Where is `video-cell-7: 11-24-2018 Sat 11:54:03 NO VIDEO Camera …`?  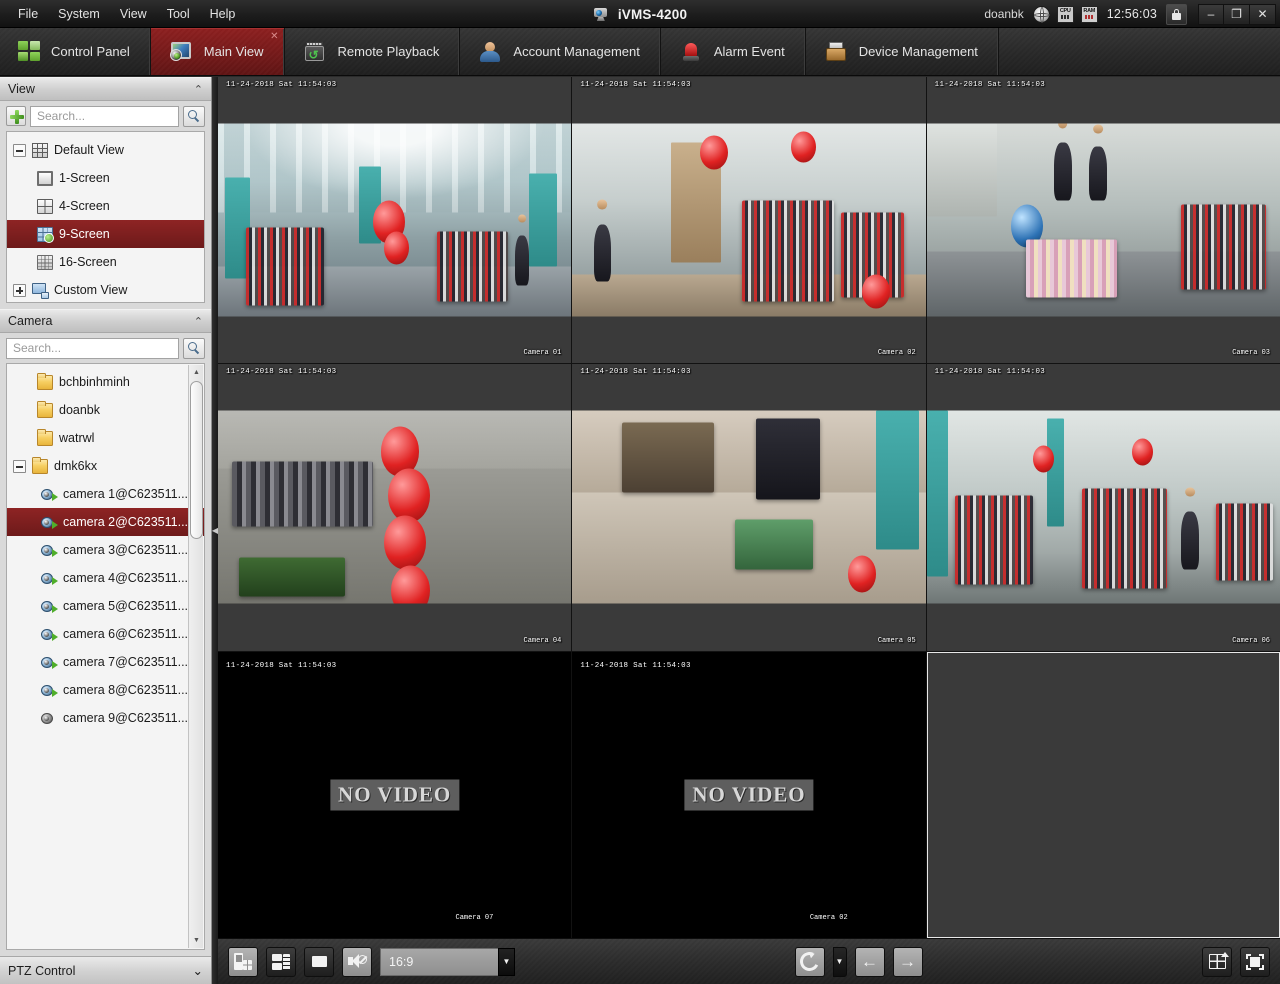
video-cell-7: 11-24-2018 Sat 11:54:03 NO VIDEO Camera … is located at coordinates (395, 794).